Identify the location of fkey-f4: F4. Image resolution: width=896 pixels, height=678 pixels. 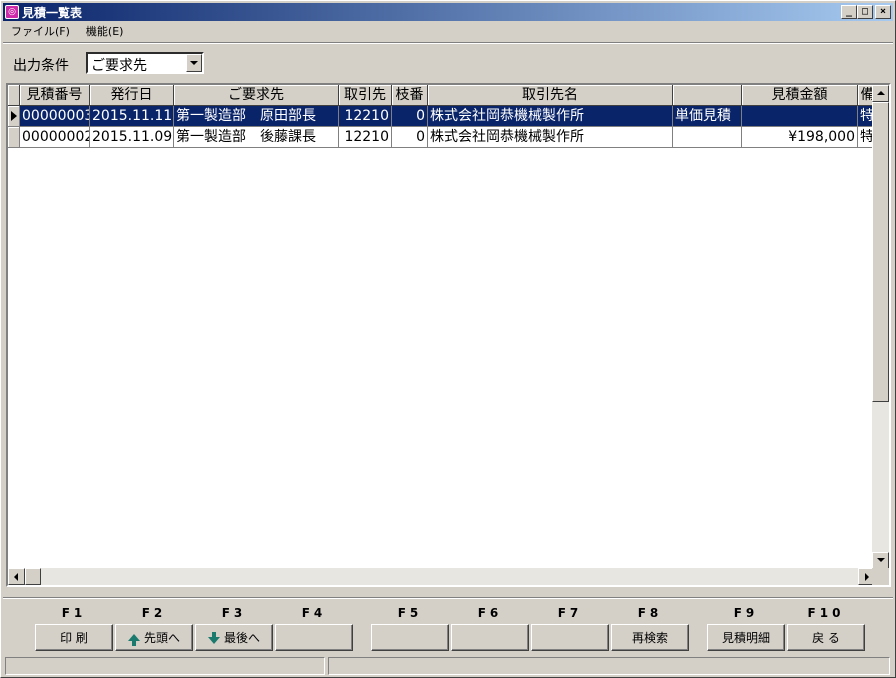
(314, 628).